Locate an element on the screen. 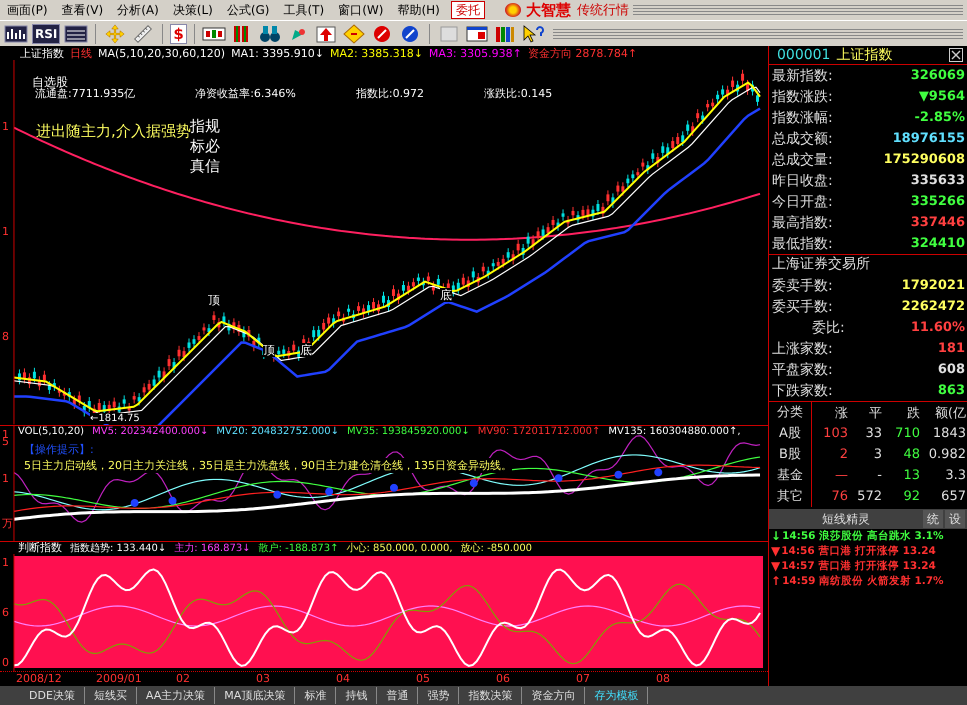  quote-value: 324410 is located at coordinates (937, 244).